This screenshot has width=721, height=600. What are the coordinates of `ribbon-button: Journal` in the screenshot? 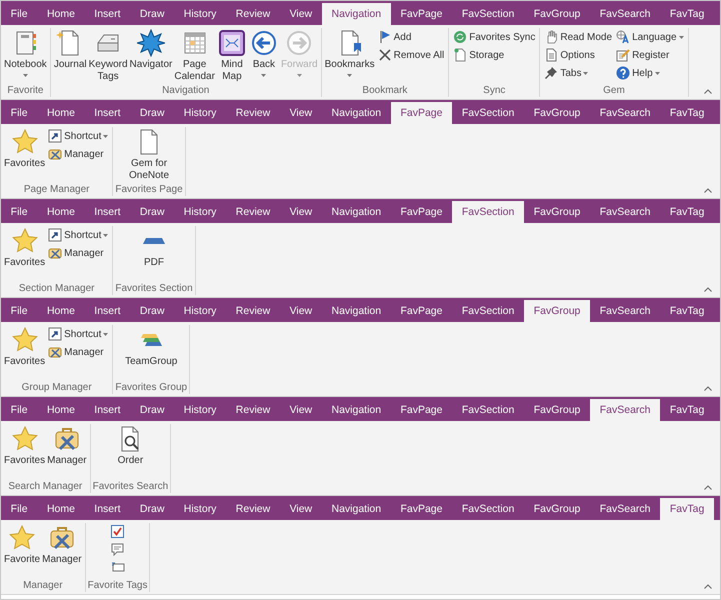 It's located at (70, 49).